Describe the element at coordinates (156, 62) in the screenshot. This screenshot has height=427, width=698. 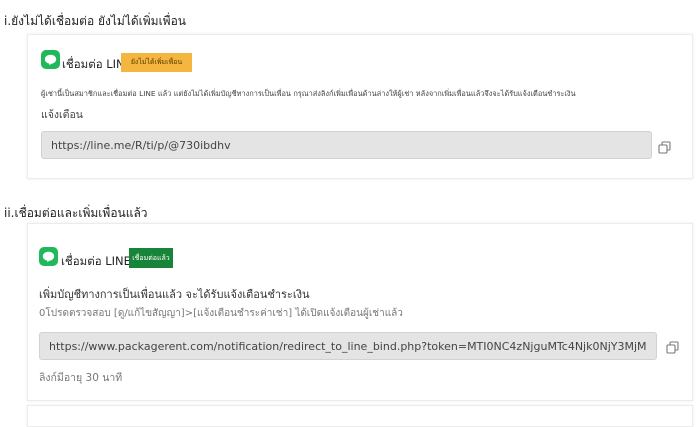
I see `status-badge-not-friend: ยังไม่ได้เพิ่มเพื่อน` at that location.